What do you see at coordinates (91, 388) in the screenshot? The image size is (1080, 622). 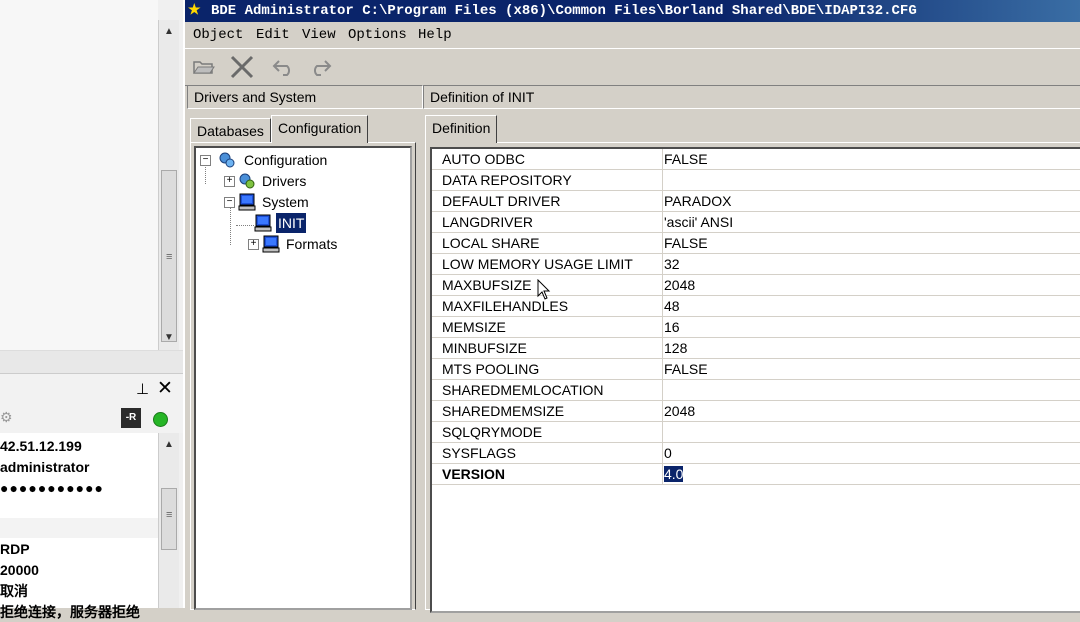 I see `panel-header: ⊥ ✕` at bounding box center [91, 388].